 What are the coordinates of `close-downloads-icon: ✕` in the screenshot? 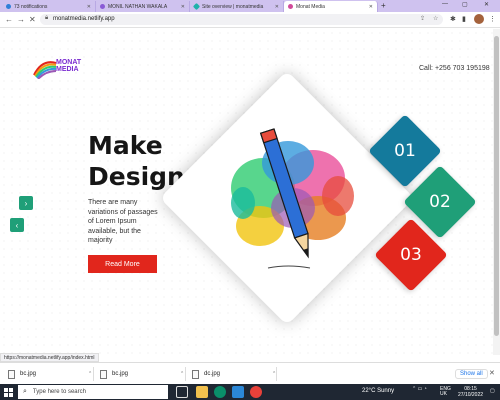 It's located at (492, 373).